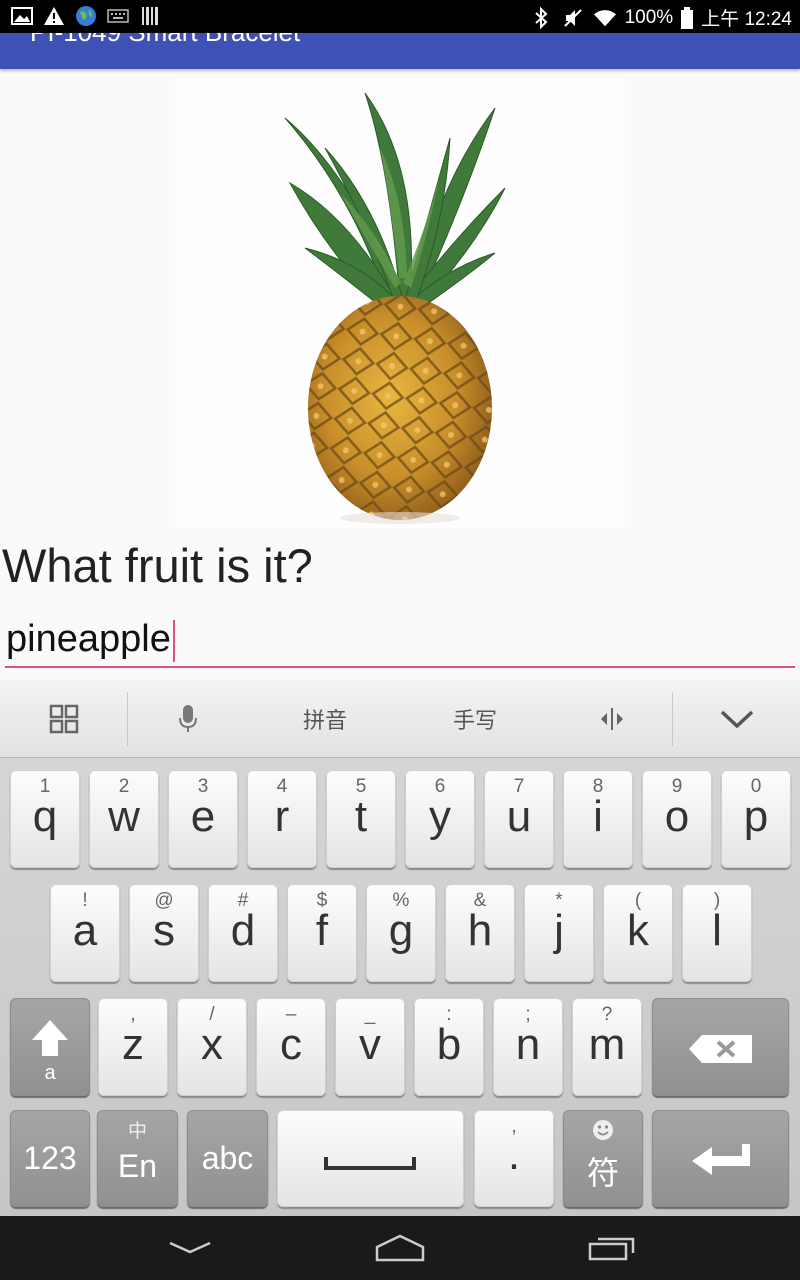 The image size is (800, 1280). What do you see at coordinates (528, 1044) in the screenshot?
I see `key-label: n` at bounding box center [528, 1044].